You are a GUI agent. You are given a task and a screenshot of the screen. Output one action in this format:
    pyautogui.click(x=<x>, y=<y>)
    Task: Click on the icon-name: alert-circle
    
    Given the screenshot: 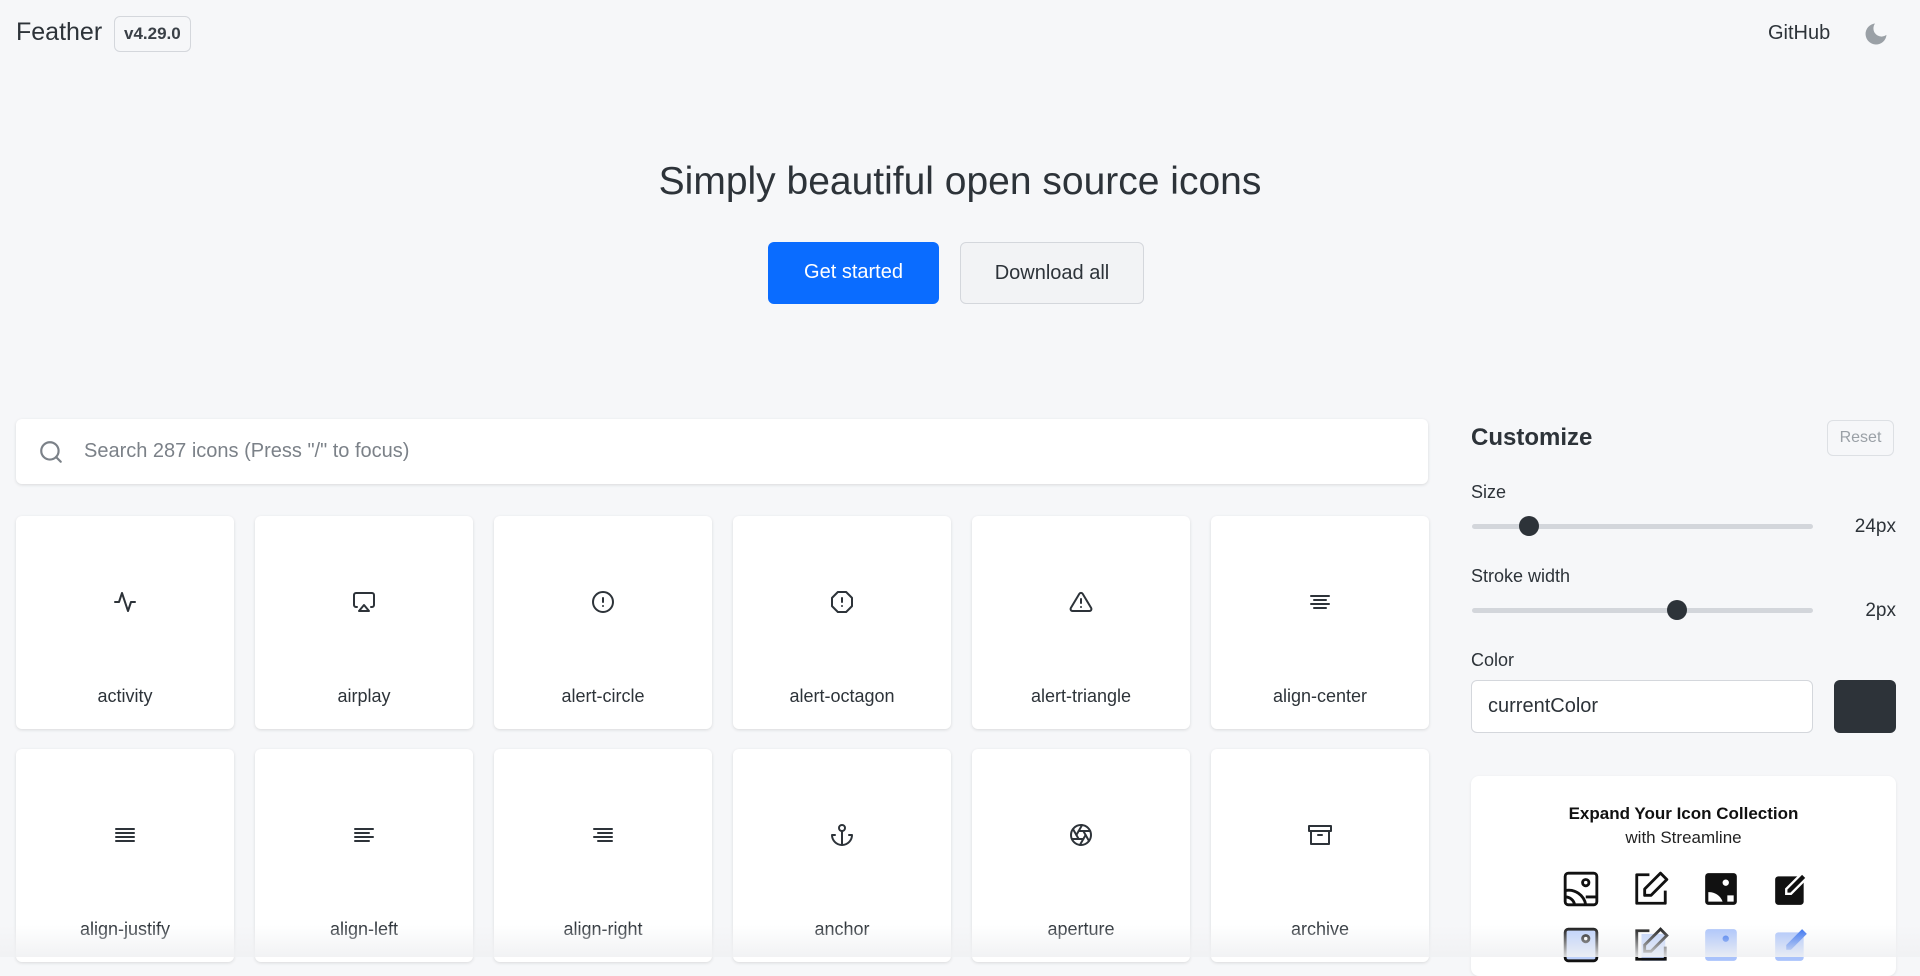 What is the action you would take?
    pyautogui.click(x=603, y=696)
    